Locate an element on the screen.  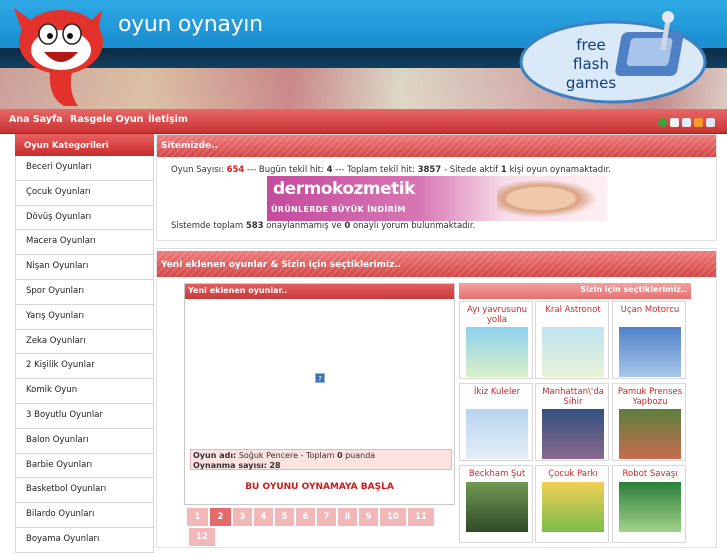
page-link: 5 is located at coordinates (284, 517).